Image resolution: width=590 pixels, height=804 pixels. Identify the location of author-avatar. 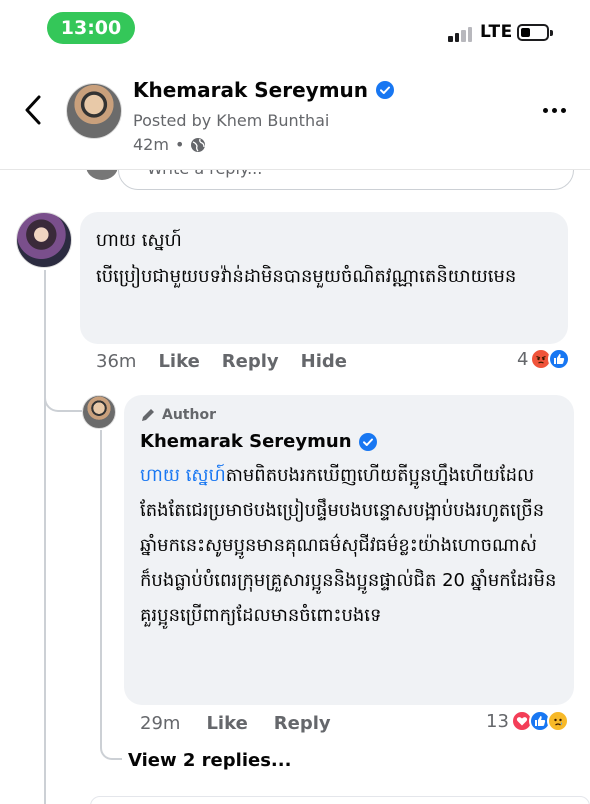
(94, 111).